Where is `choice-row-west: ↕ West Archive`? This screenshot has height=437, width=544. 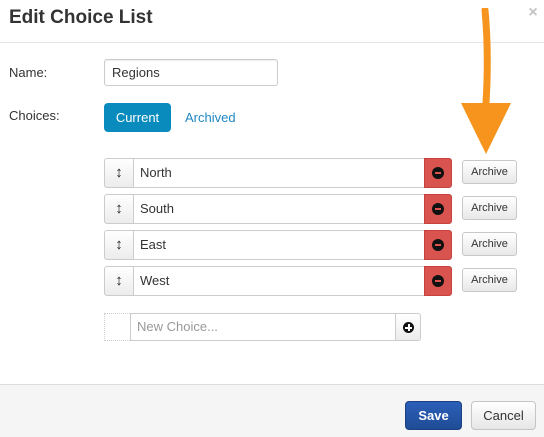 choice-row-west: ↕ West Archive is located at coordinates (311, 281).